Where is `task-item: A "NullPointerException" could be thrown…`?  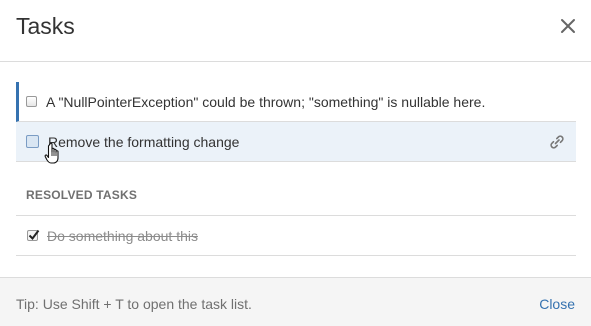
task-item: A "NullPointerException" could be thrown… is located at coordinates (296, 102).